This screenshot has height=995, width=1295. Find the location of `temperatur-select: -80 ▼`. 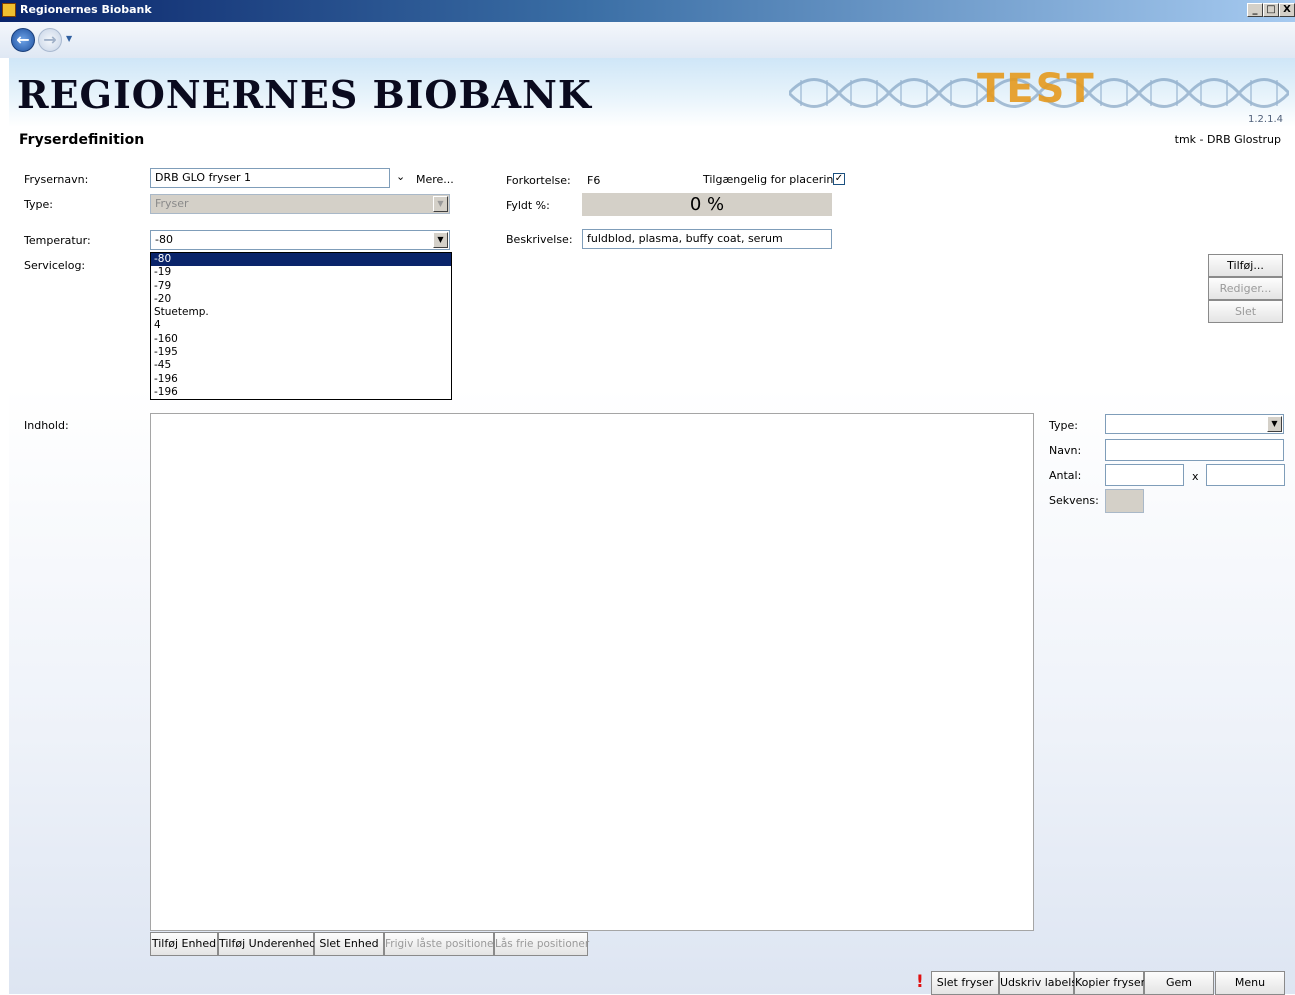

temperatur-select: -80 ▼ is located at coordinates (300, 240).